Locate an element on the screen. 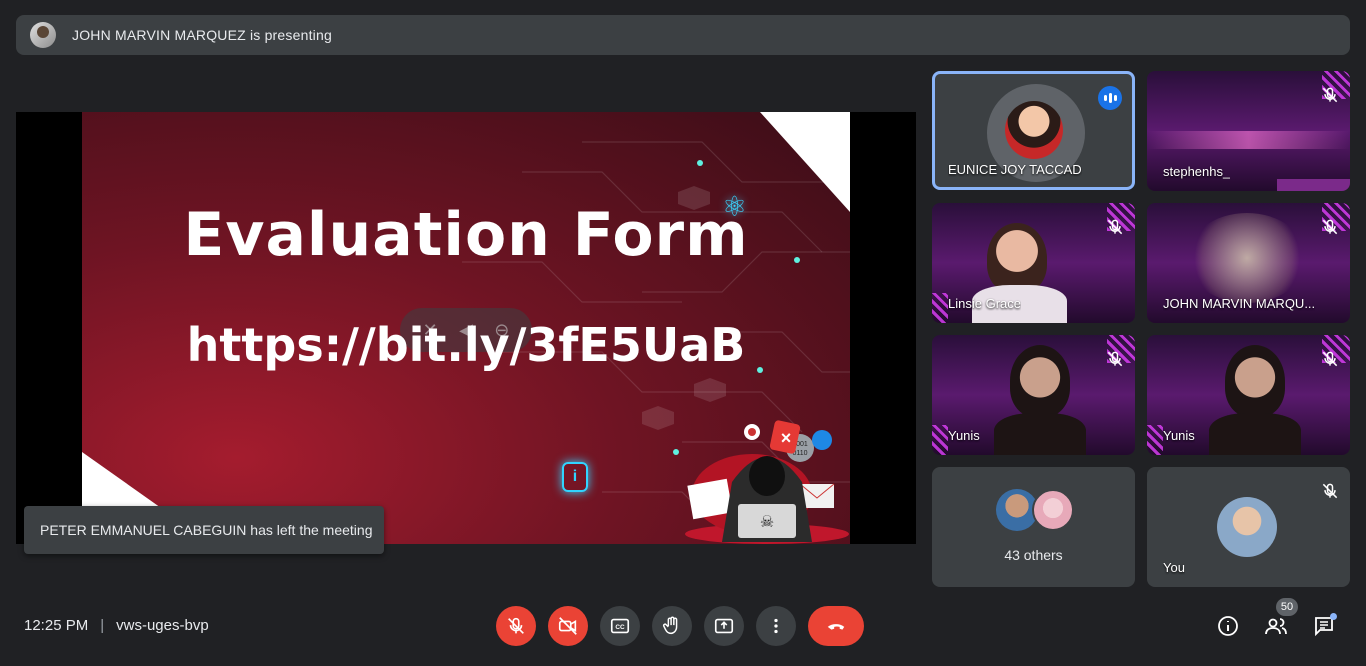 Image resolution: width=1366 pixels, height=666 pixels. more-options-button is located at coordinates (776, 626).